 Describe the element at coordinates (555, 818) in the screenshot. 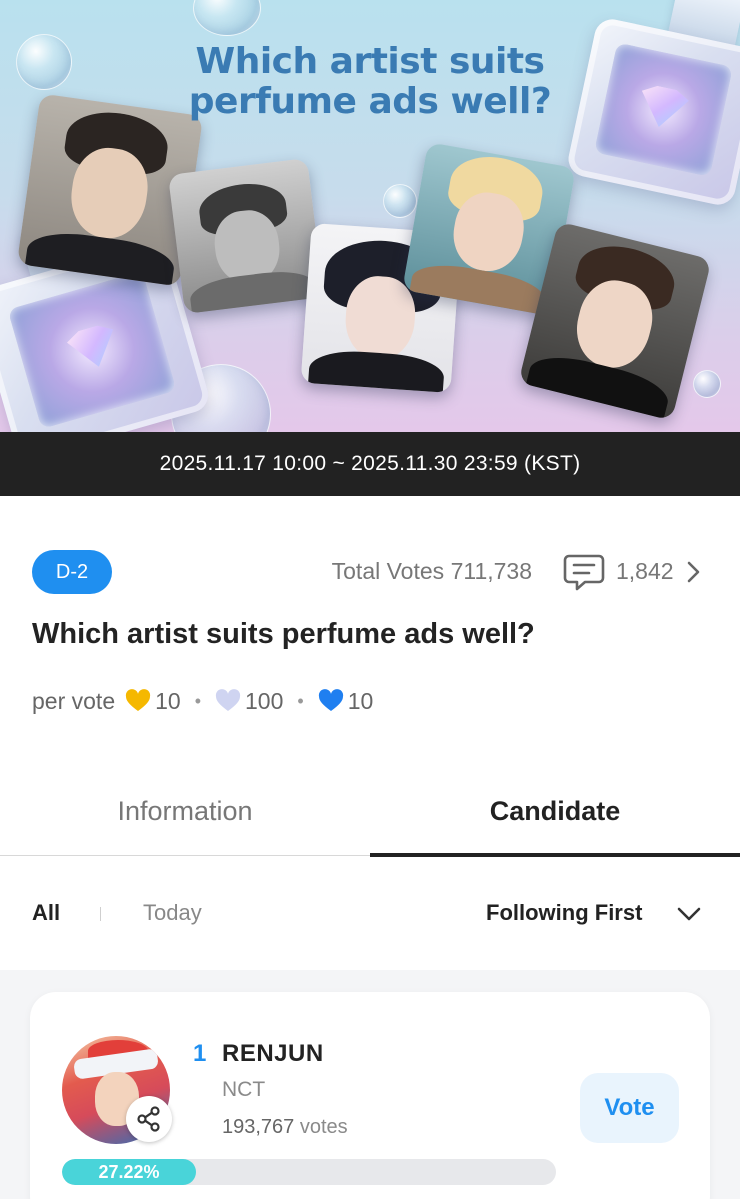

I see `tab-candidate: Candidate` at that location.